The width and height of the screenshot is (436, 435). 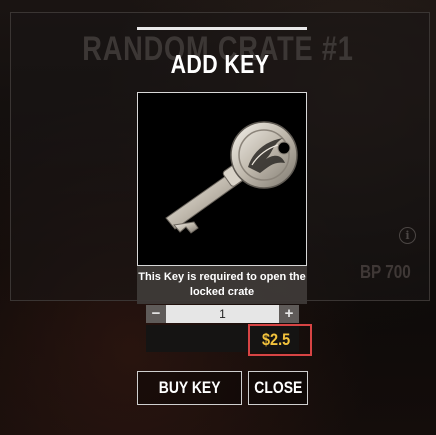 I want to click on buy-key-button: BUY KEY, so click(x=189, y=388).